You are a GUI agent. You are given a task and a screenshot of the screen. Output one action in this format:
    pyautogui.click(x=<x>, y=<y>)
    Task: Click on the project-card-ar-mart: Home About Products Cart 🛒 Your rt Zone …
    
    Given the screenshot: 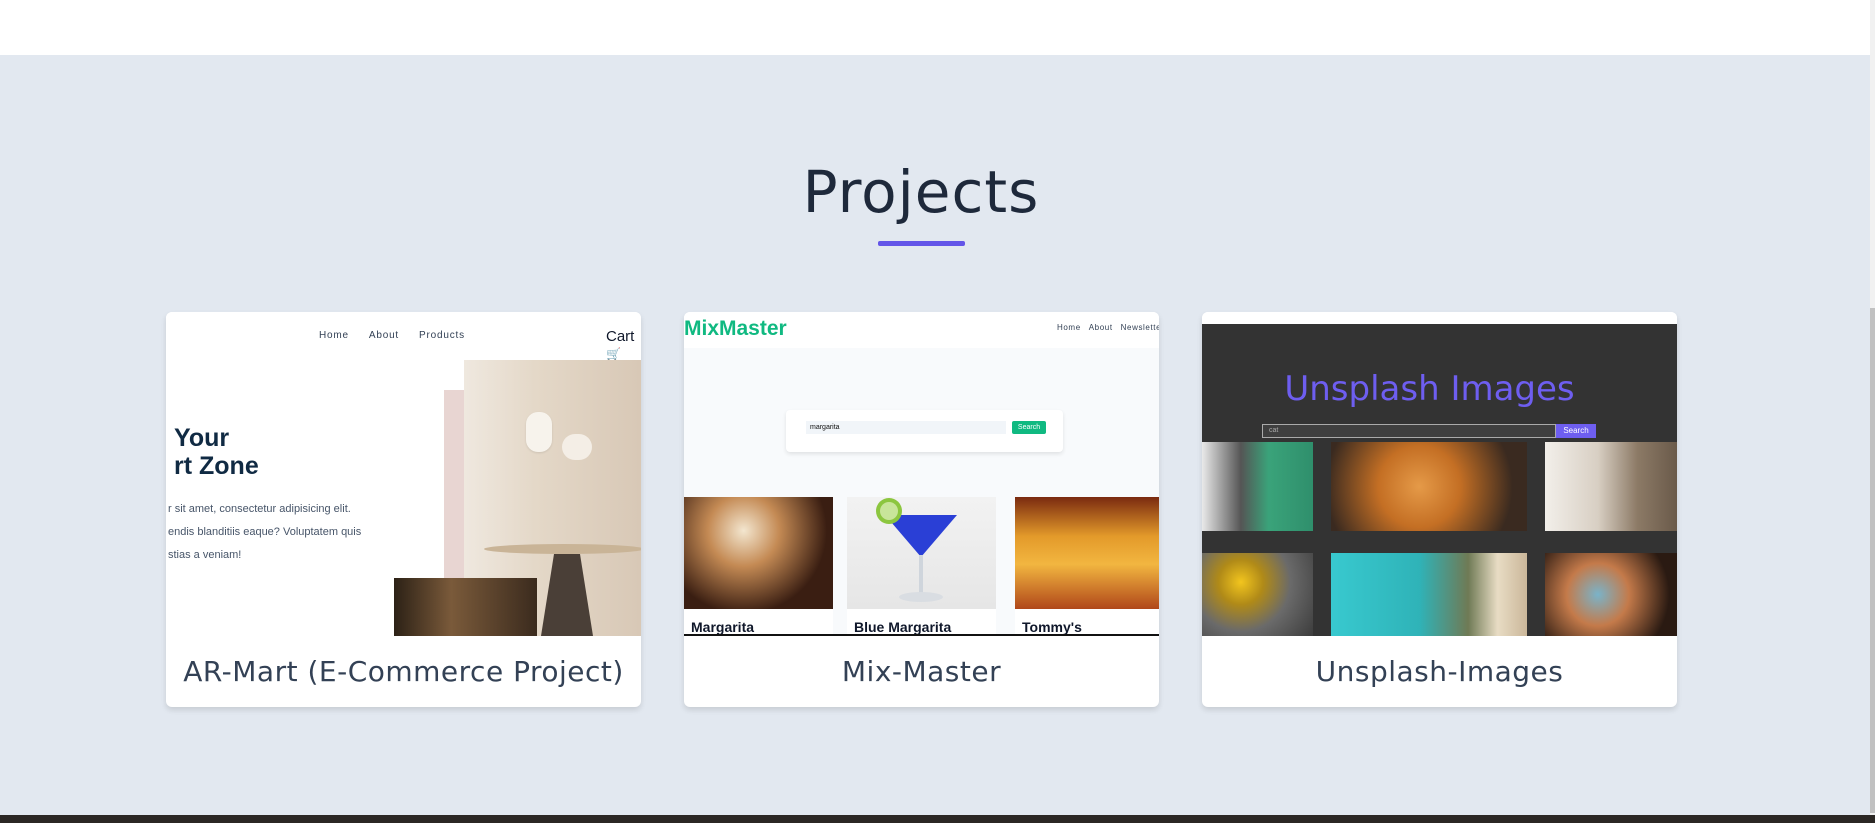 What is the action you would take?
    pyautogui.click(x=403, y=509)
    